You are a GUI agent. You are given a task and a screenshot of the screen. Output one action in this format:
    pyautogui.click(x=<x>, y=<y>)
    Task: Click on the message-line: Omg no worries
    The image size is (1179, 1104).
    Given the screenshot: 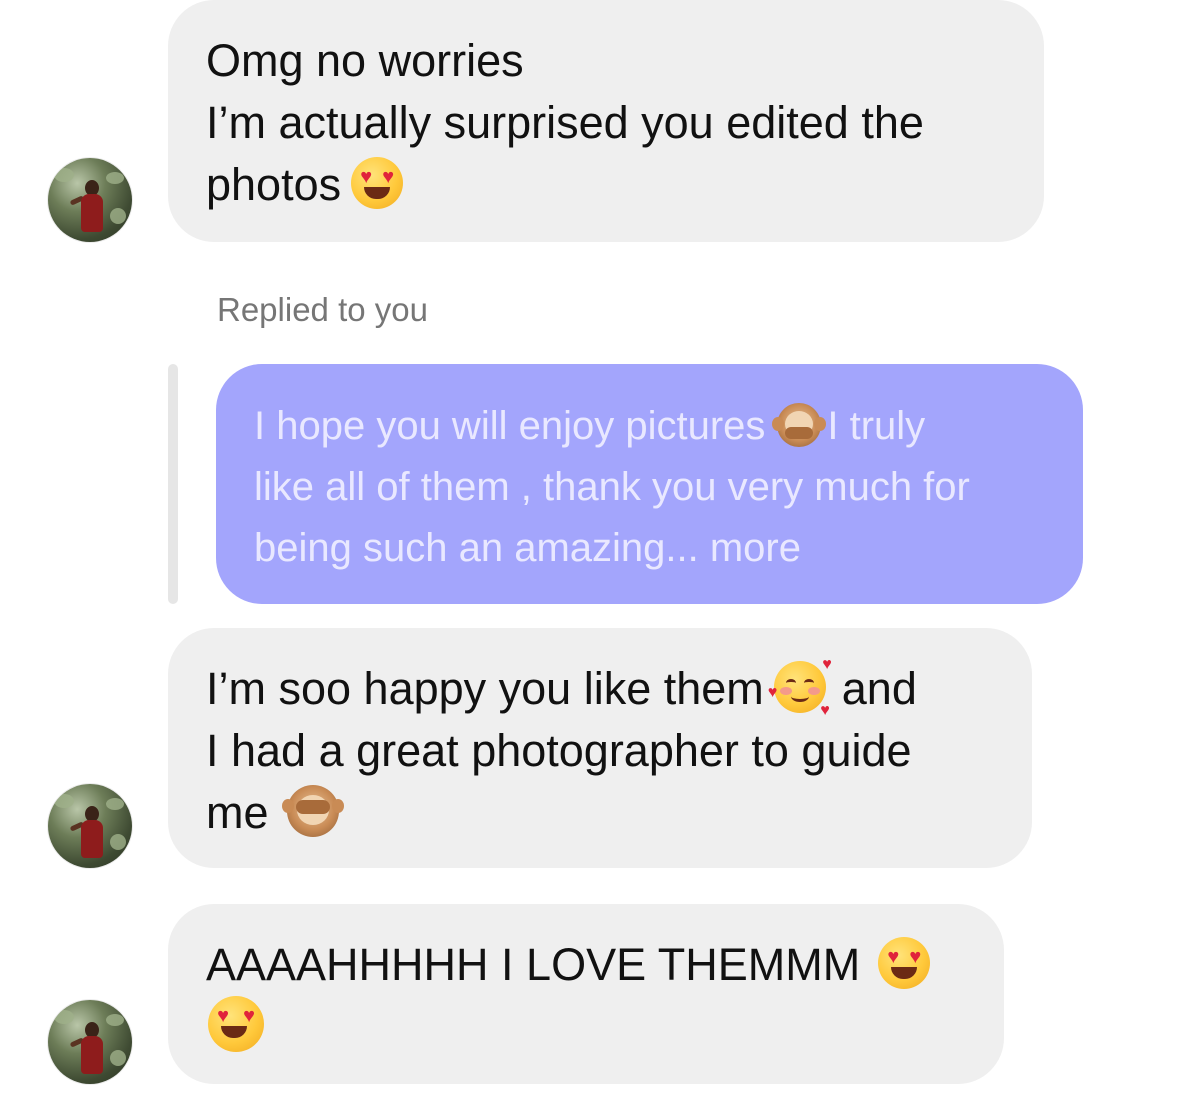 What is the action you would take?
    pyautogui.click(x=365, y=60)
    